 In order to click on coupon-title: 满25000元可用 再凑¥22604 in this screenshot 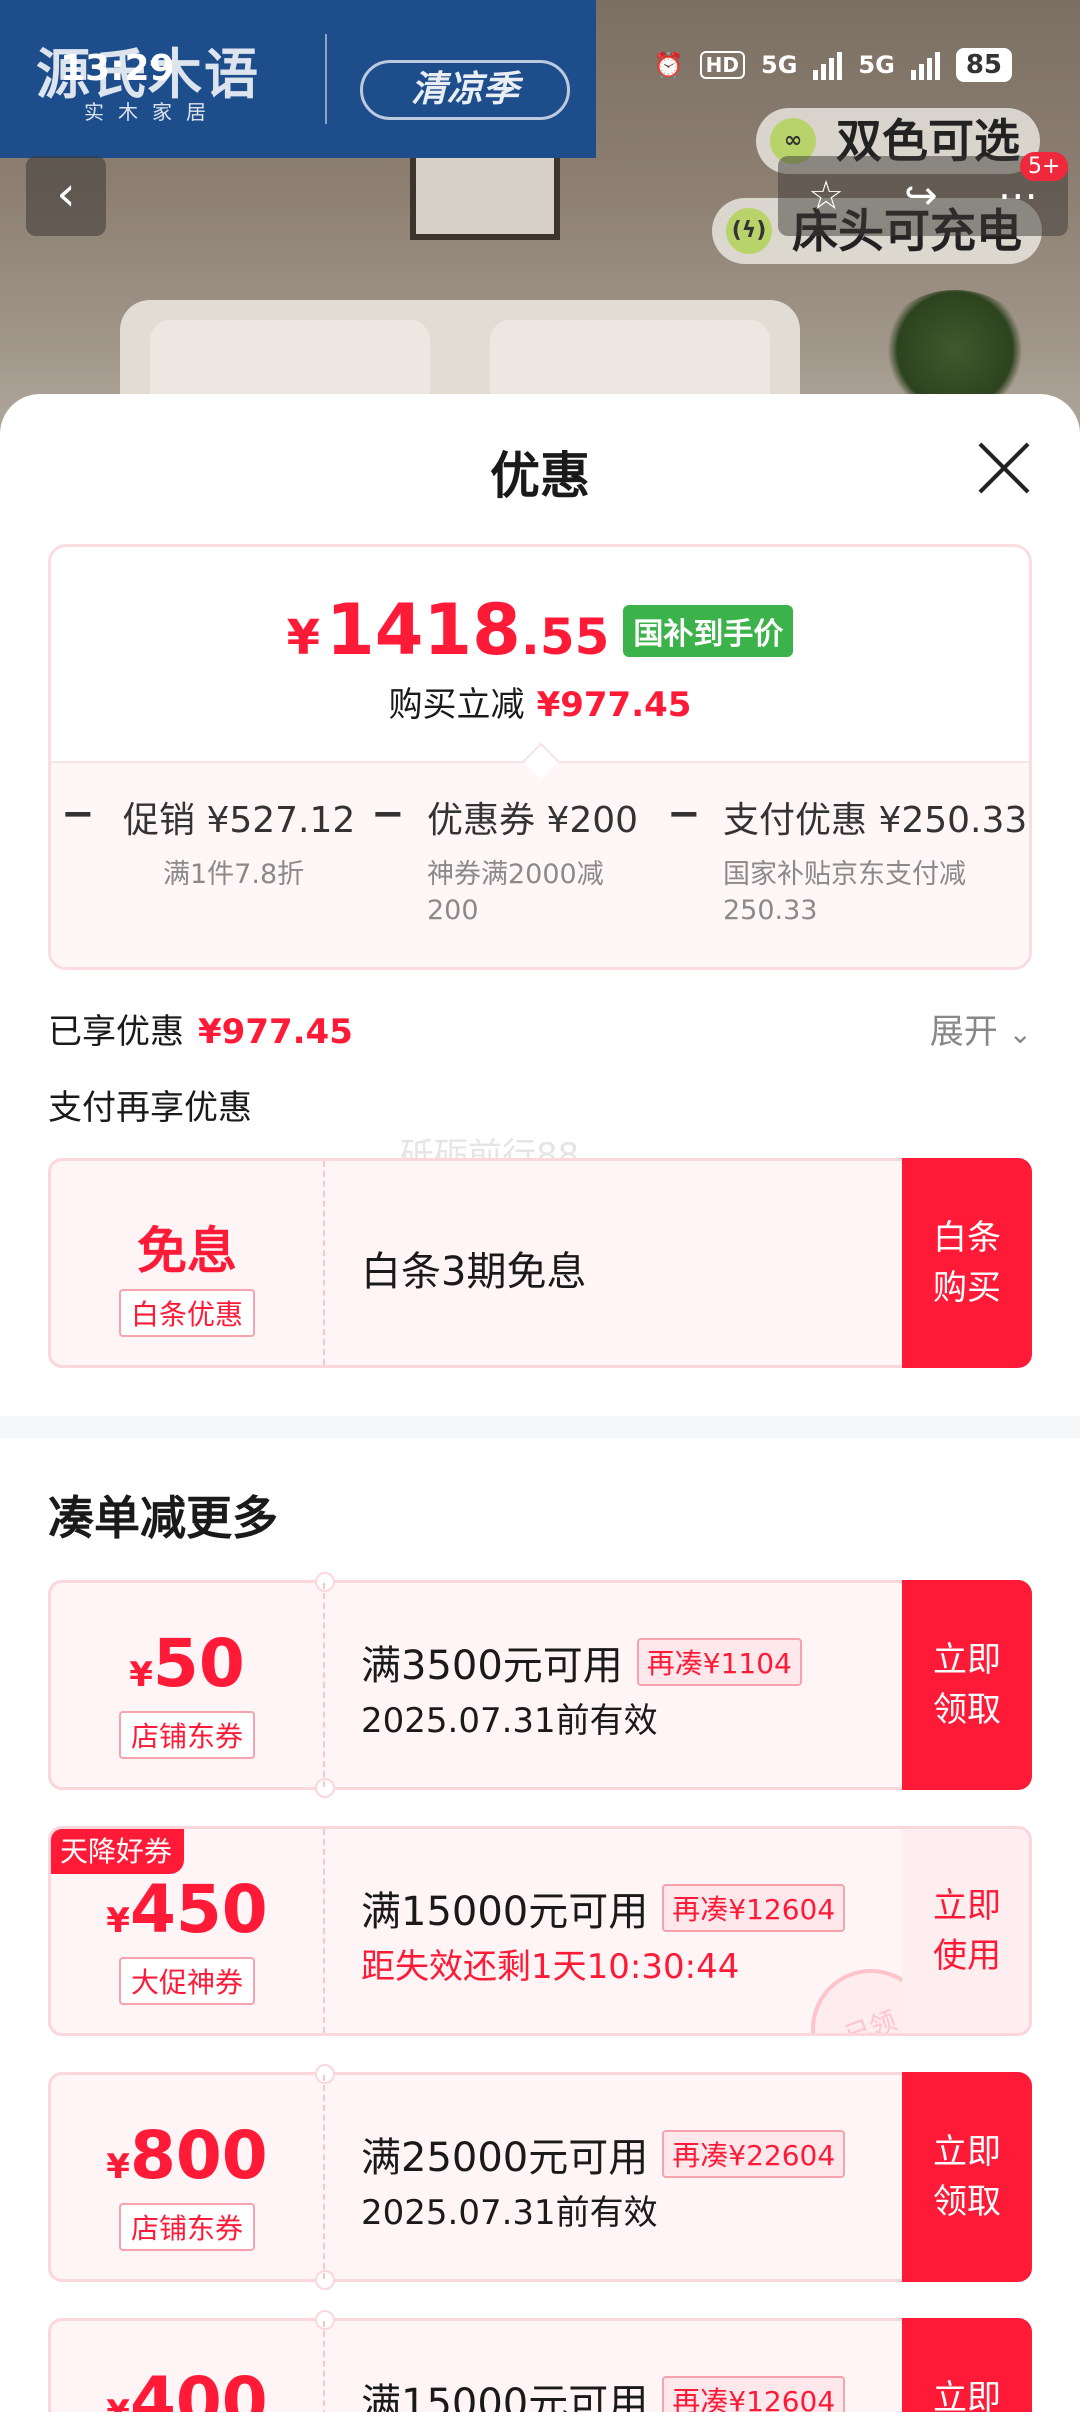, I will do `click(603, 2154)`.